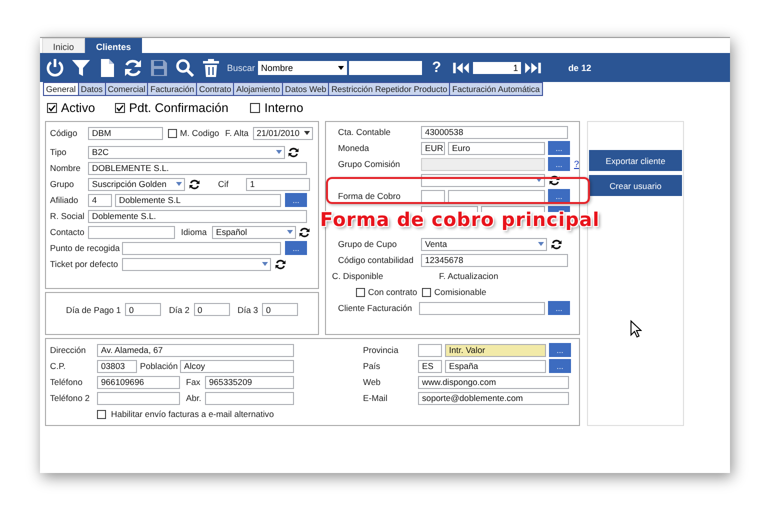 The height and width of the screenshot is (510, 768). Describe the element at coordinates (341, 68) in the screenshot. I see `dropdown-icon` at that location.